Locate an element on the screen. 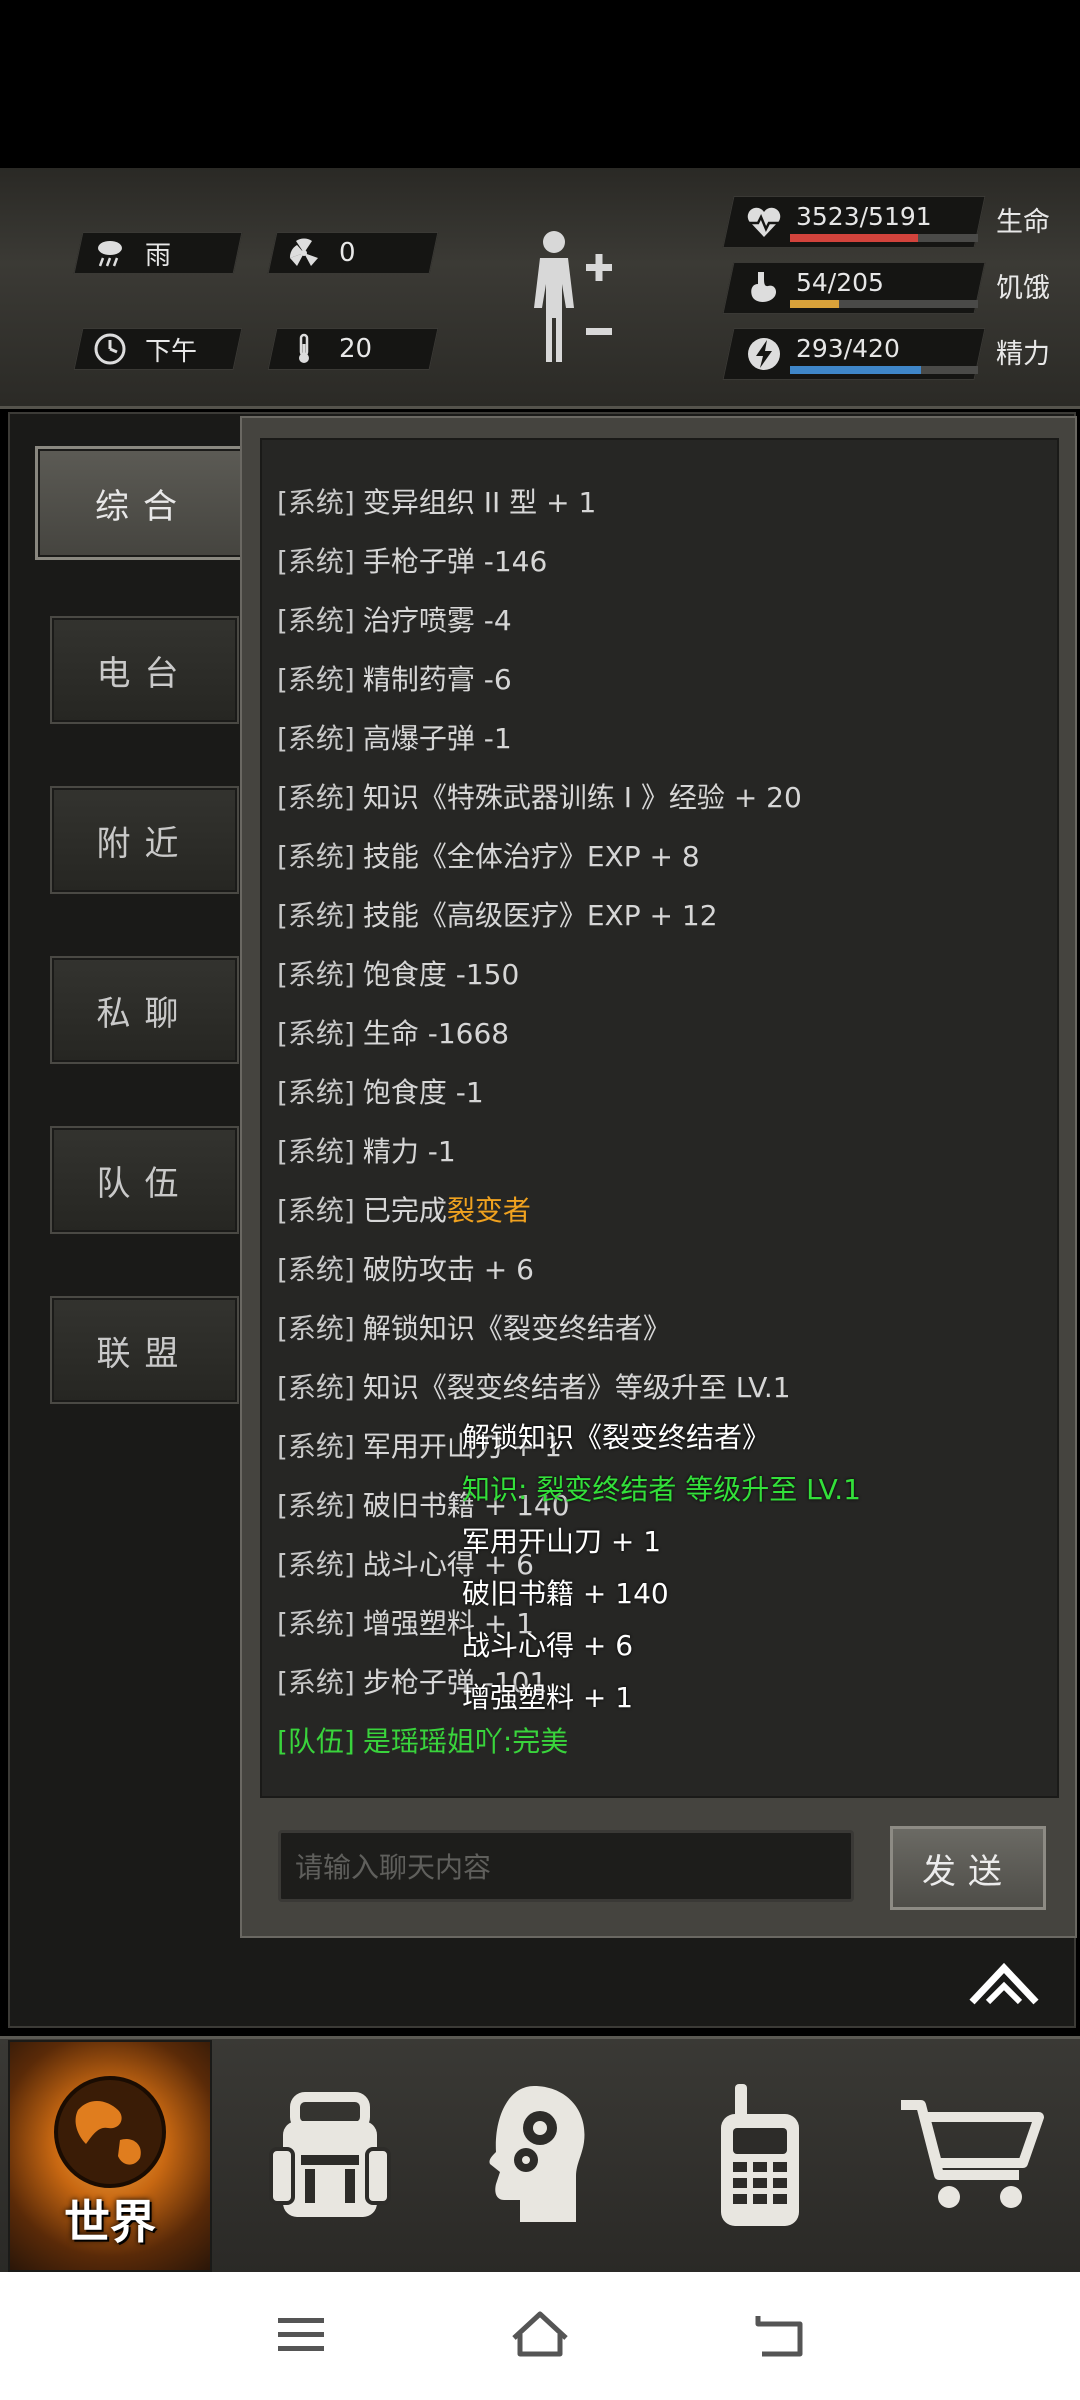 The image size is (1080, 2400). temperature-value: 20 is located at coordinates (356, 349).